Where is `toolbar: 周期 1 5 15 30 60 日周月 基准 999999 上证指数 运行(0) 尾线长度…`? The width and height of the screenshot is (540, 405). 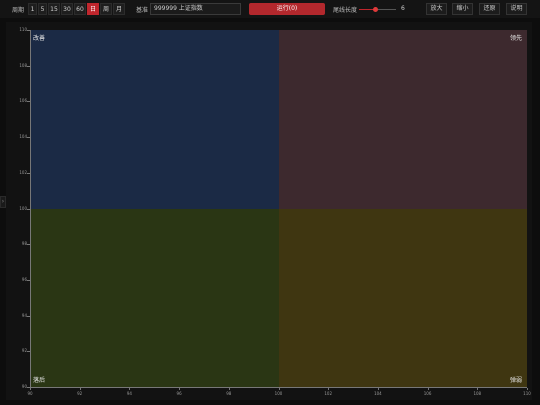
toolbar: 周期 1 5 15 30 60 日周月 基准 999999 上证指数 运行(0) 尾线长度… is located at coordinates (270, 9).